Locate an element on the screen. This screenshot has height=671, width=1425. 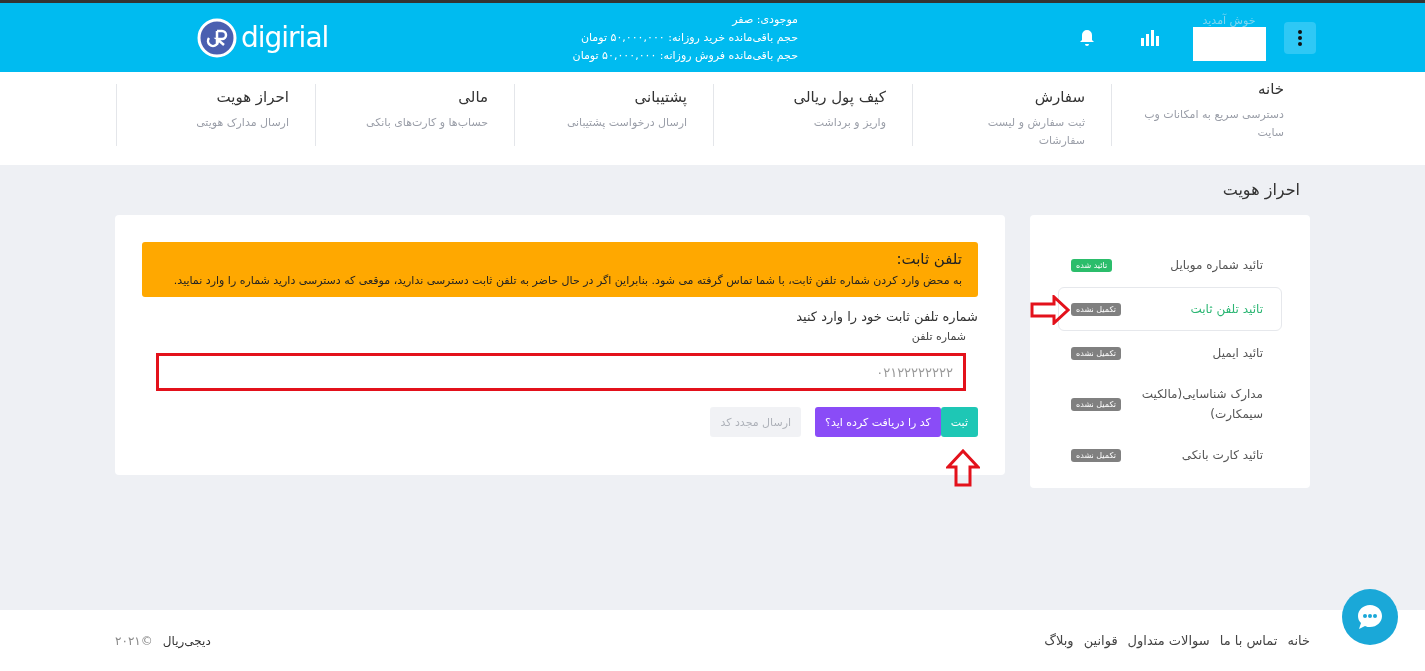
kebab-menu-icon is located at coordinates (1300, 37).